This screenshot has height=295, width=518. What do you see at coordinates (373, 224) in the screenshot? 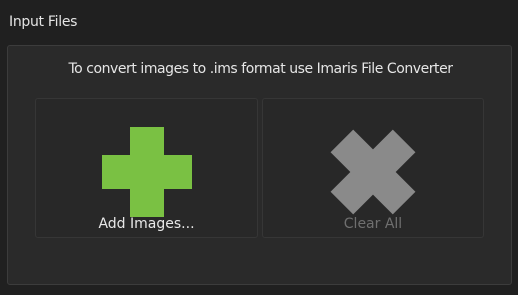
I see `clear-all-label: Clear All` at bounding box center [373, 224].